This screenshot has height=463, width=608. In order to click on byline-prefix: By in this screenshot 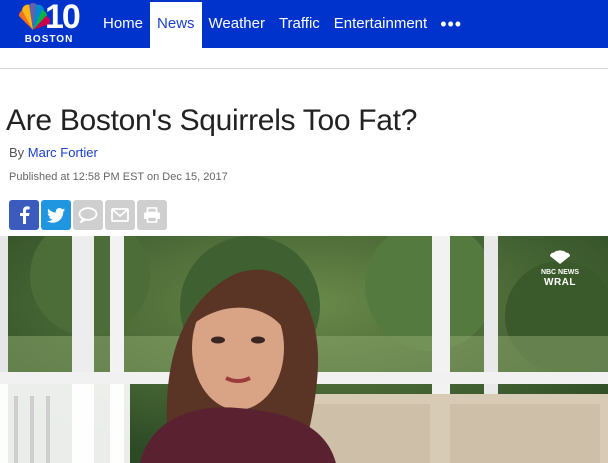, I will do `click(17, 152)`.